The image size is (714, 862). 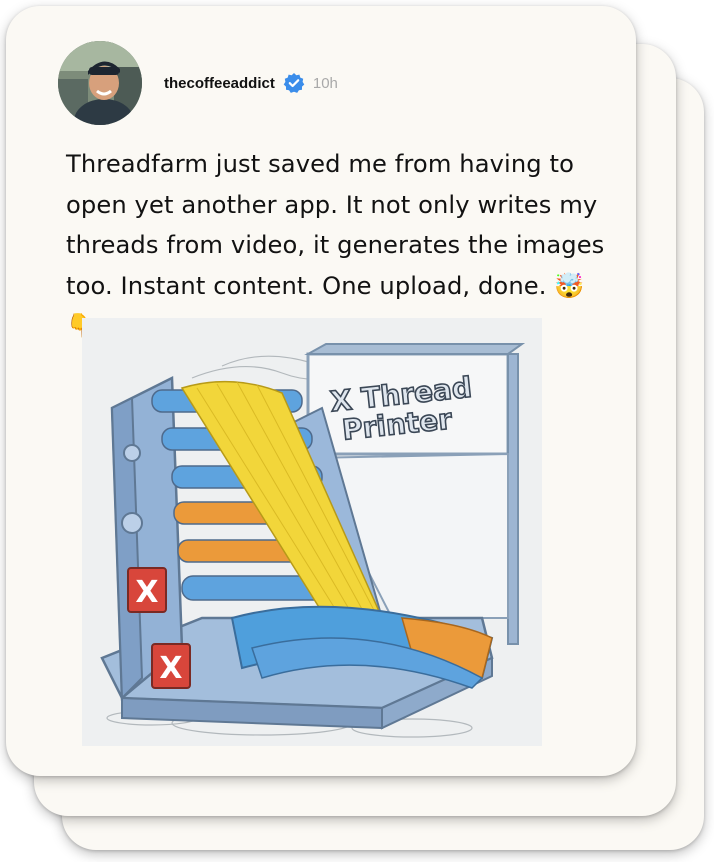 I want to click on x-badge-top-icon: X, so click(x=147, y=590).